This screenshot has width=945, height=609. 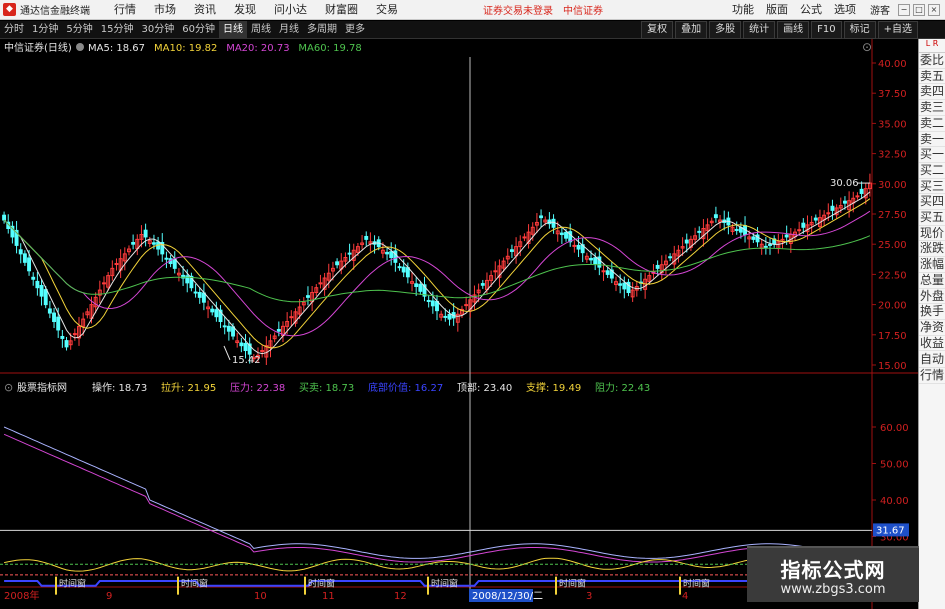 I want to click on menu-item-discover: 发现, so click(x=245, y=10).